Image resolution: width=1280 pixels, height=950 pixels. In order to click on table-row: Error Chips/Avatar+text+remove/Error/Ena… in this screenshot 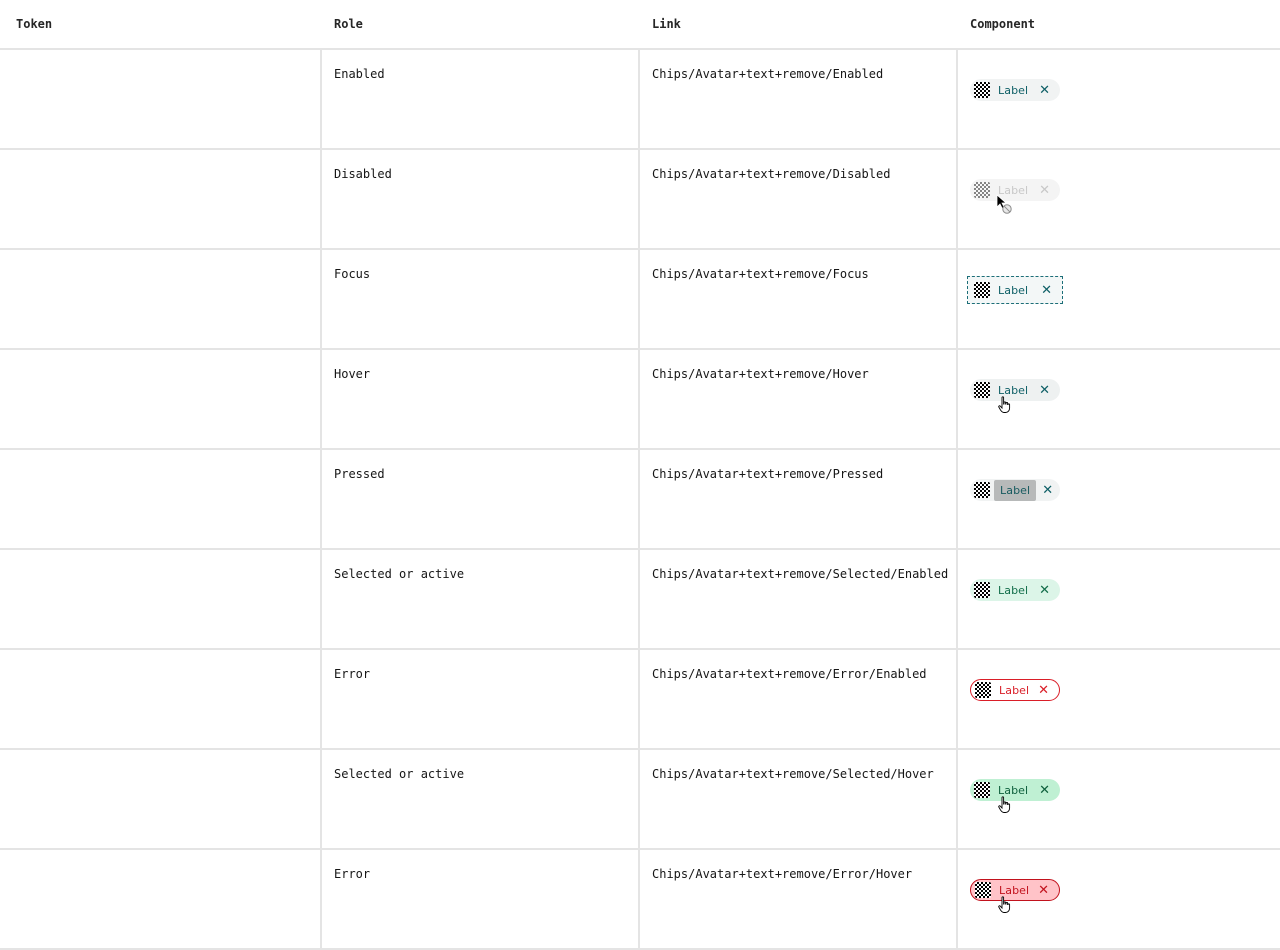, I will do `click(640, 700)`.